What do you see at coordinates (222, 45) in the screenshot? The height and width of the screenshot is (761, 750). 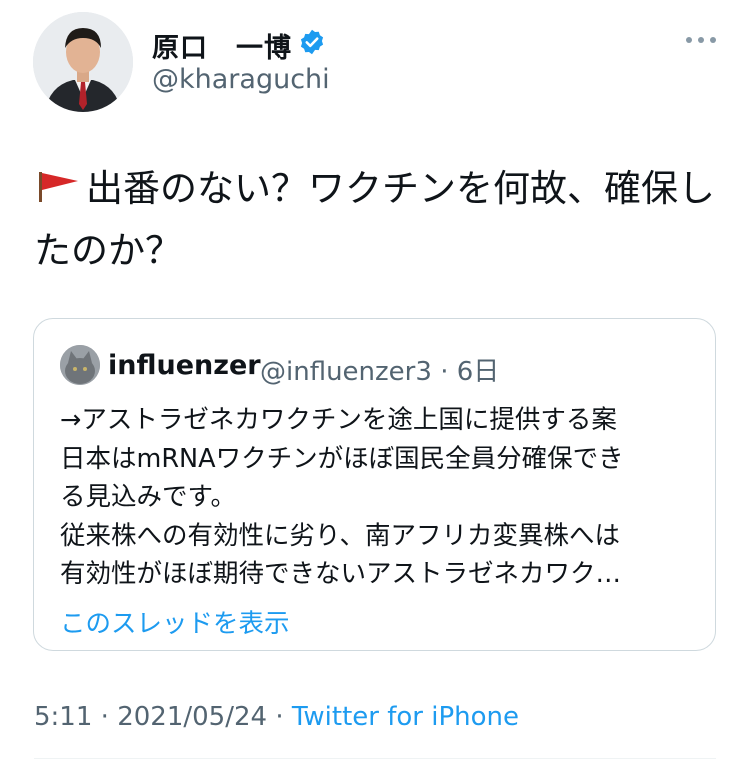 I see `author-name: 原口 一博` at bounding box center [222, 45].